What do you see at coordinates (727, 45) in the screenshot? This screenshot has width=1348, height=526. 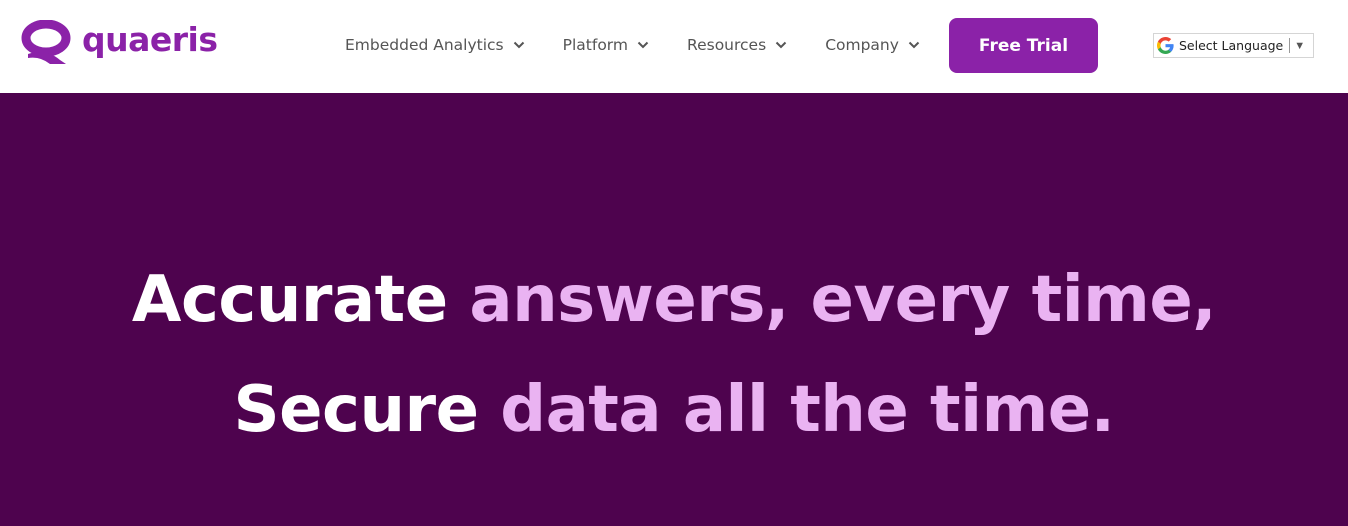 I see `nav-item-label: Resources` at bounding box center [727, 45].